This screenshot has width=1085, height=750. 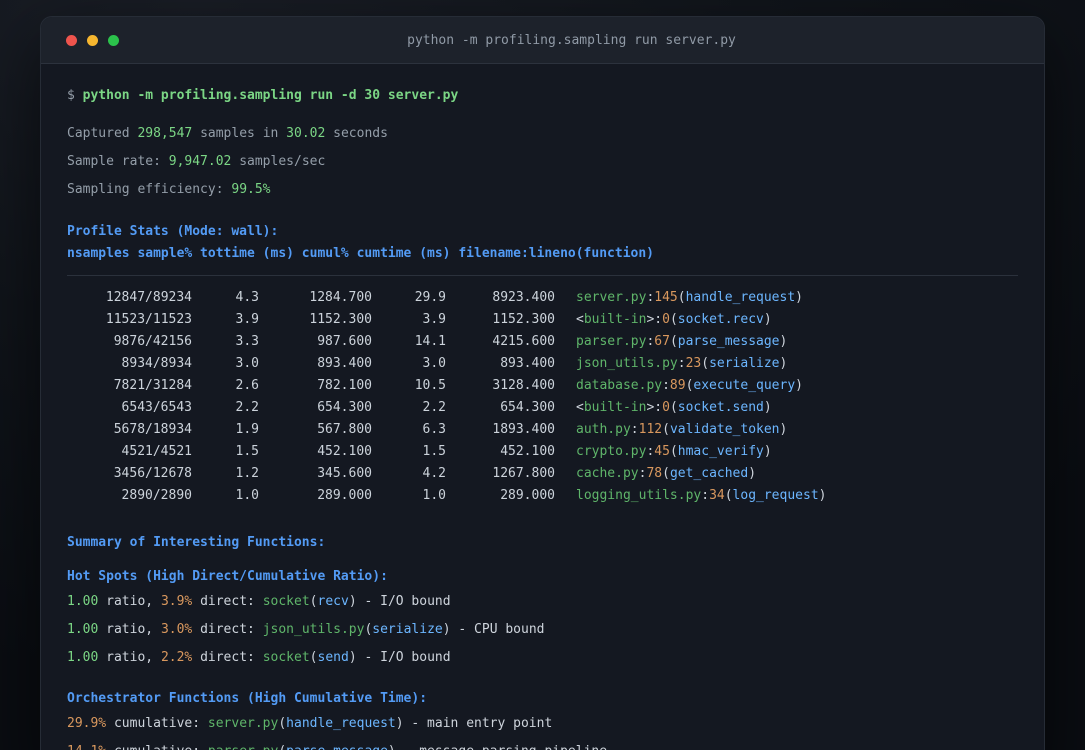 I want to click on text-segment: execute_query, so click(x=744, y=385).